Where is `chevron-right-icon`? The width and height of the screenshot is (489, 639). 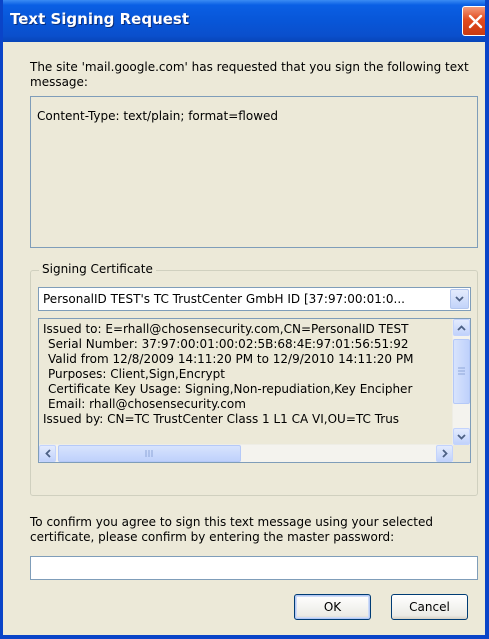 chevron-right-icon is located at coordinates (444, 453).